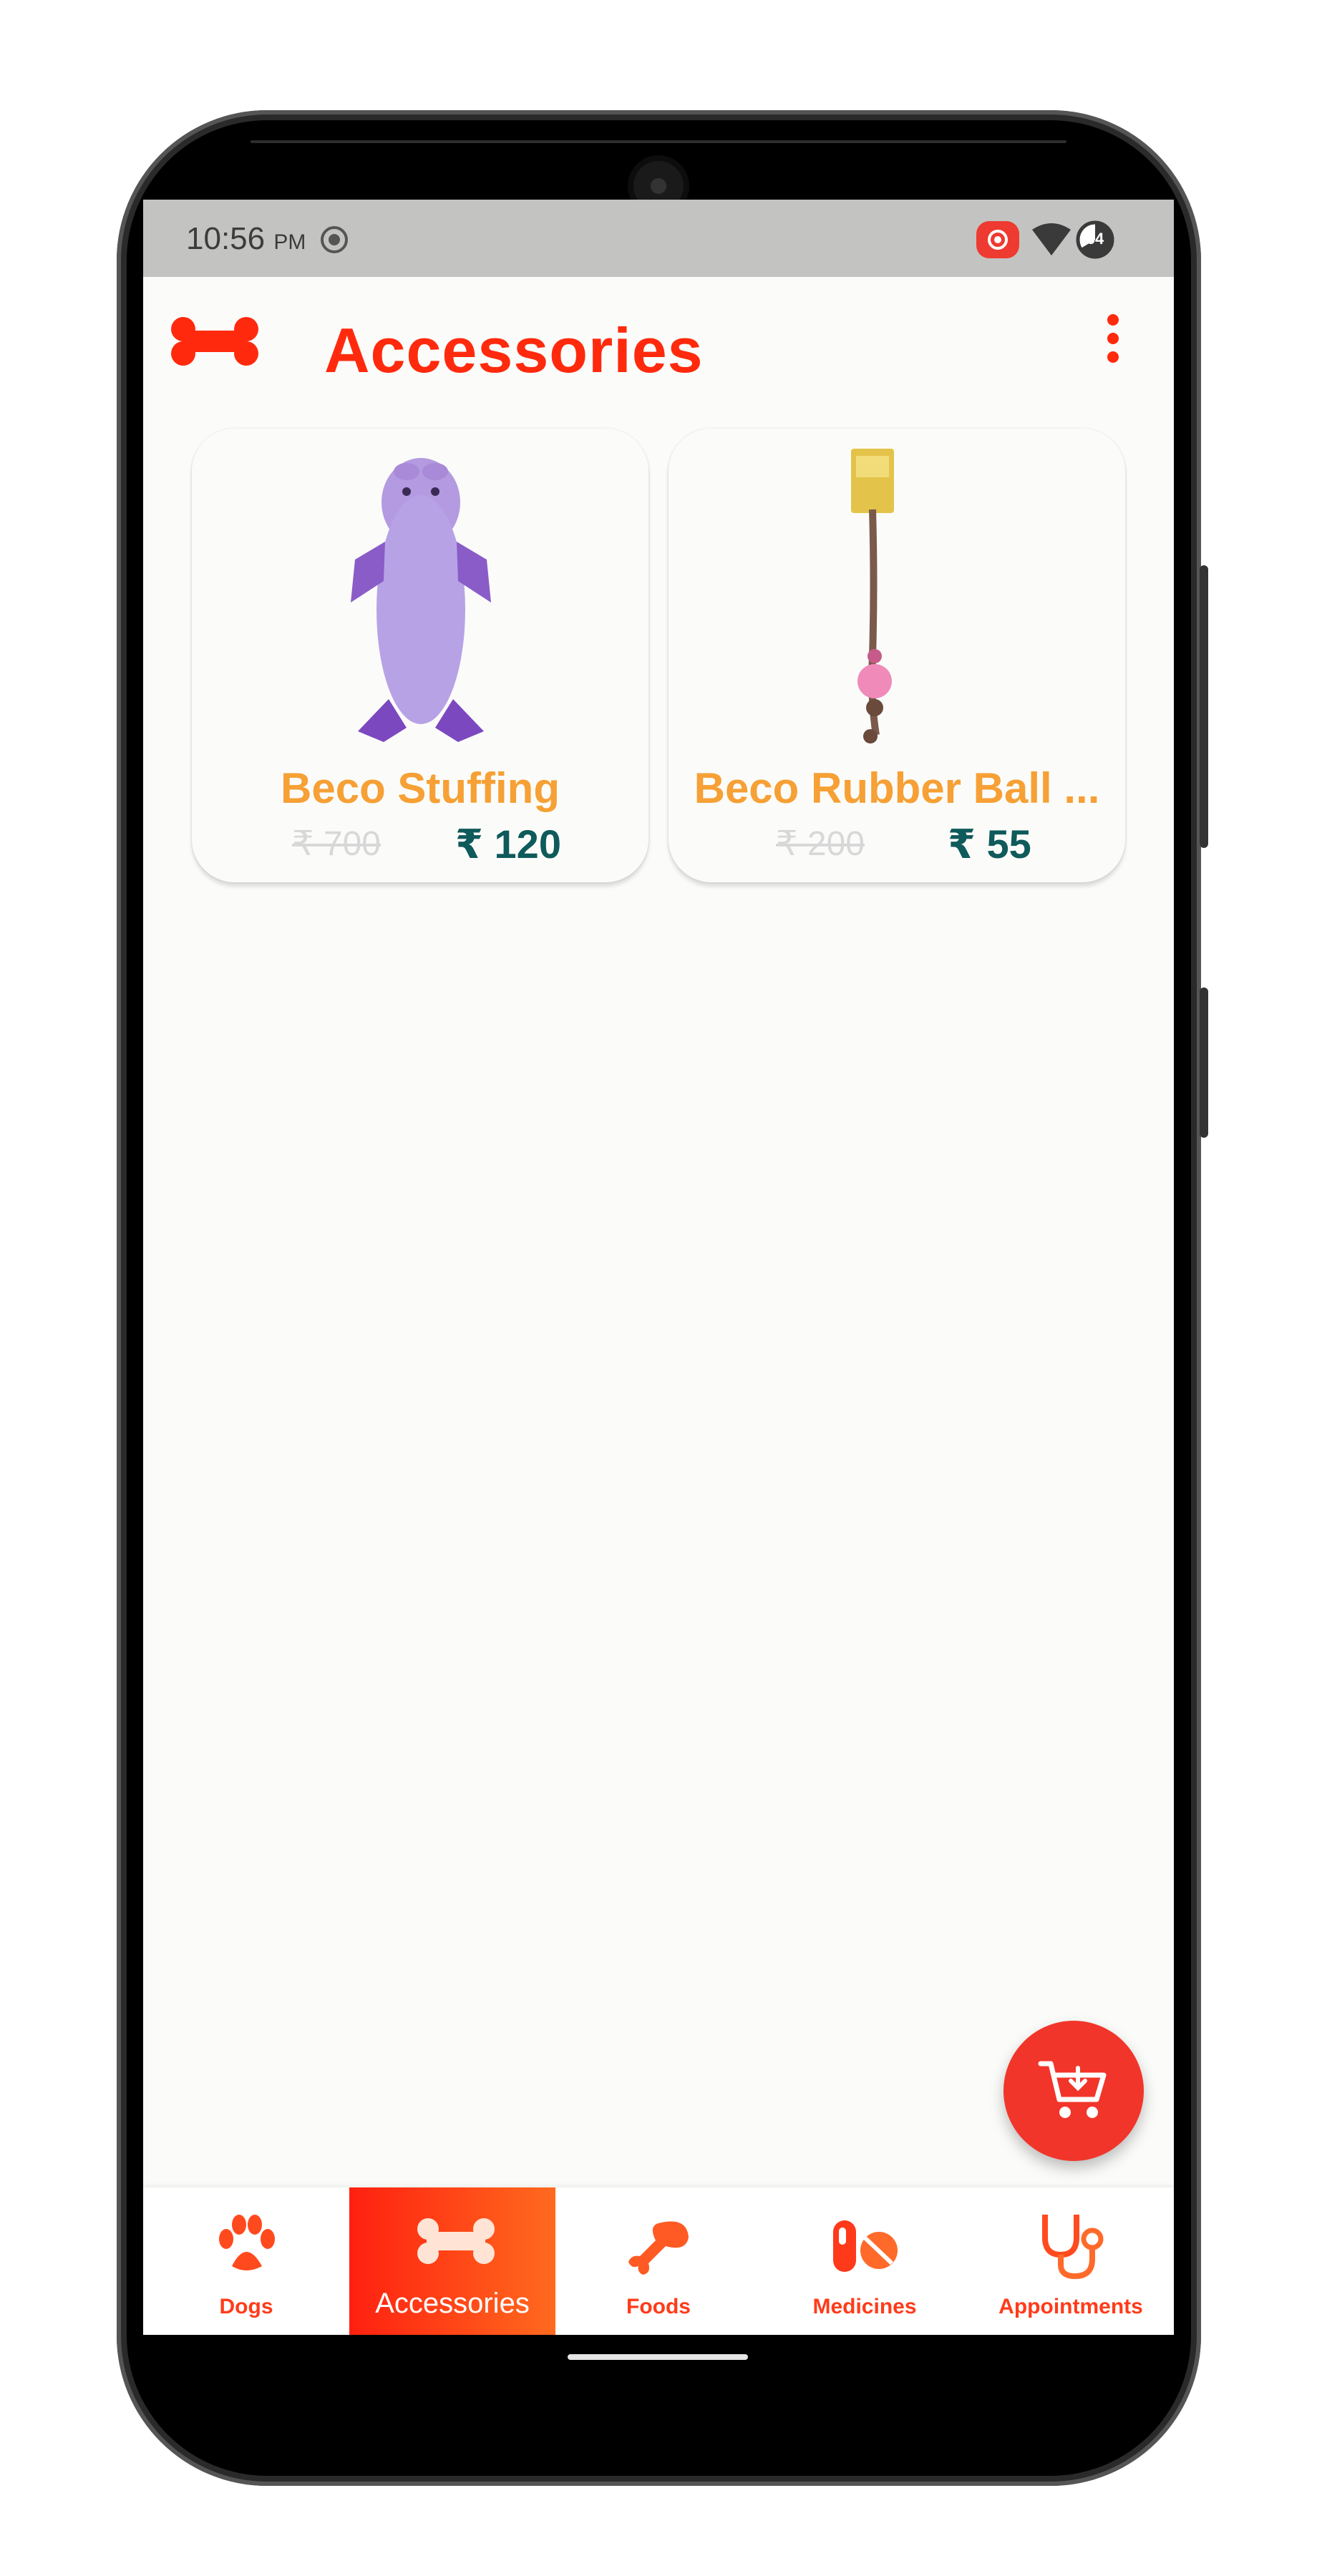 Image resolution: width=1317 pixels, height=2576 pixels. I want to click on nav-item-accessories: Accessories, so click(452, 2261).